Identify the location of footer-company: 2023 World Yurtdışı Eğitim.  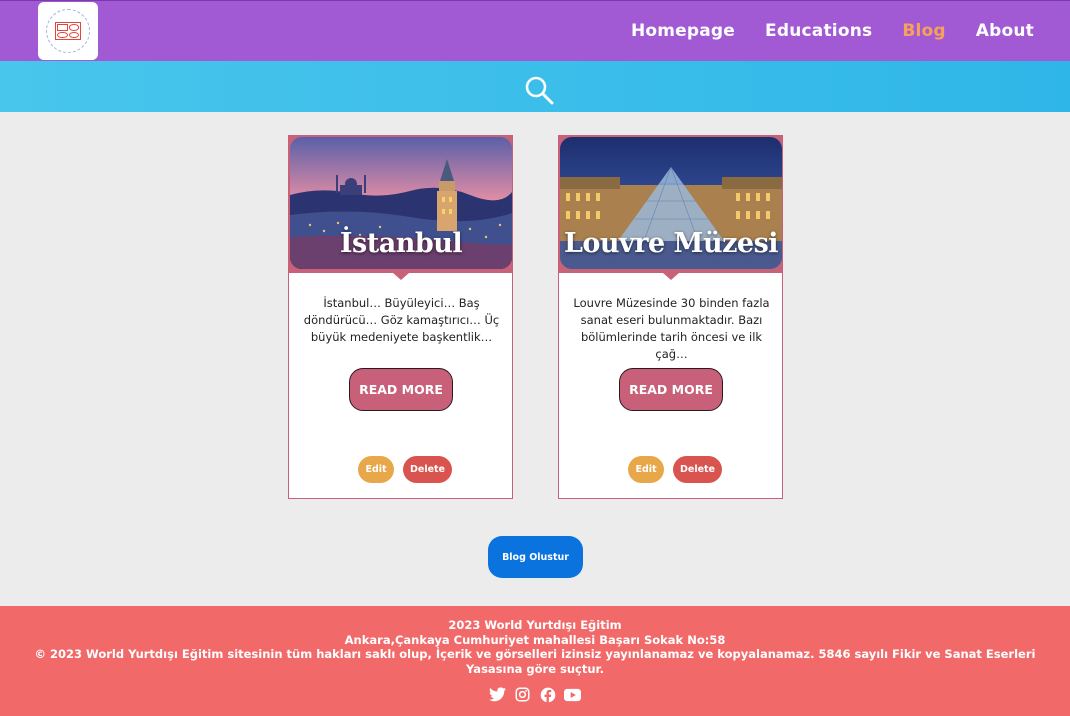
(535, 625).